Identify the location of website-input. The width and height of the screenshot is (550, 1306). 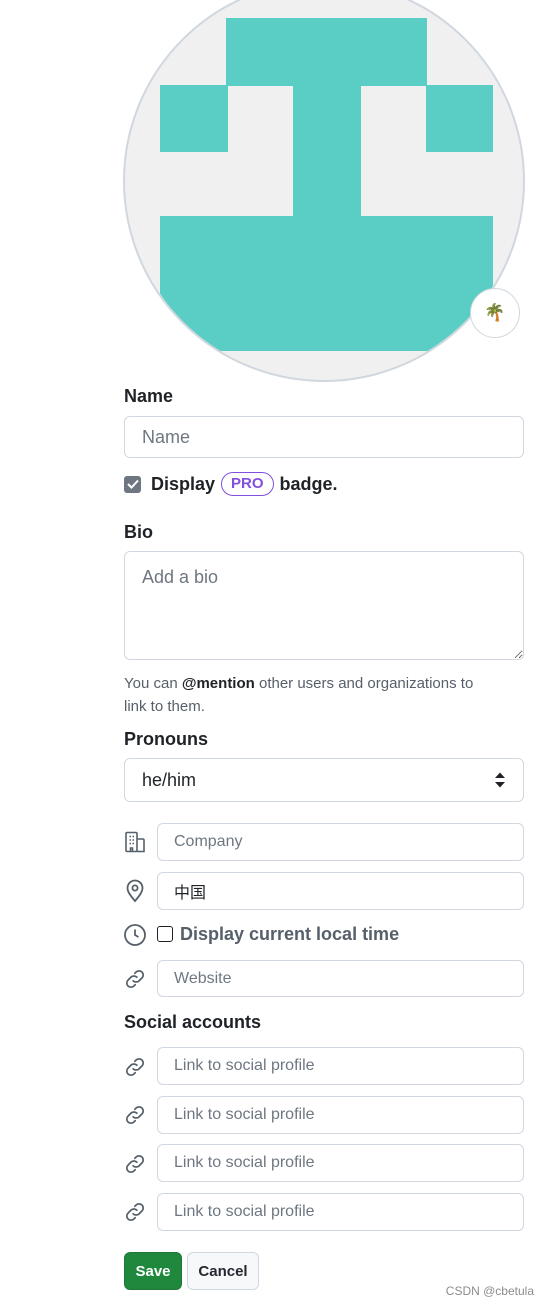
(340, 978).